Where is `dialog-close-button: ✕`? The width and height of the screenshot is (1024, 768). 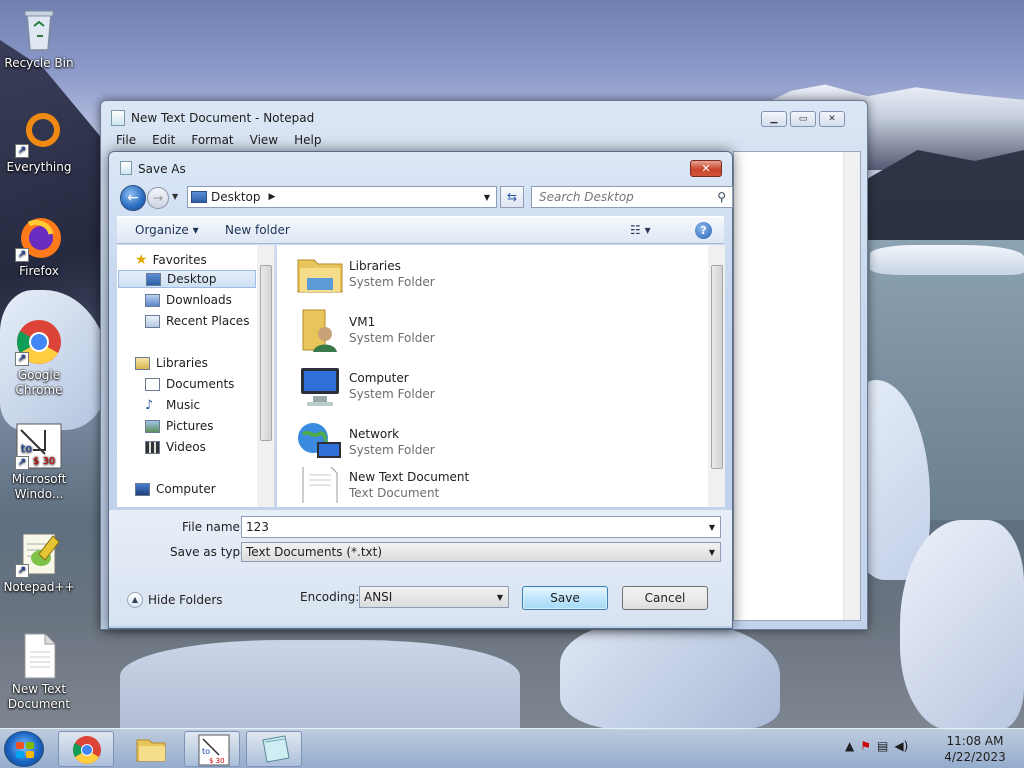 dialog-close-button: ✕ is located at coordinates (706, 168).